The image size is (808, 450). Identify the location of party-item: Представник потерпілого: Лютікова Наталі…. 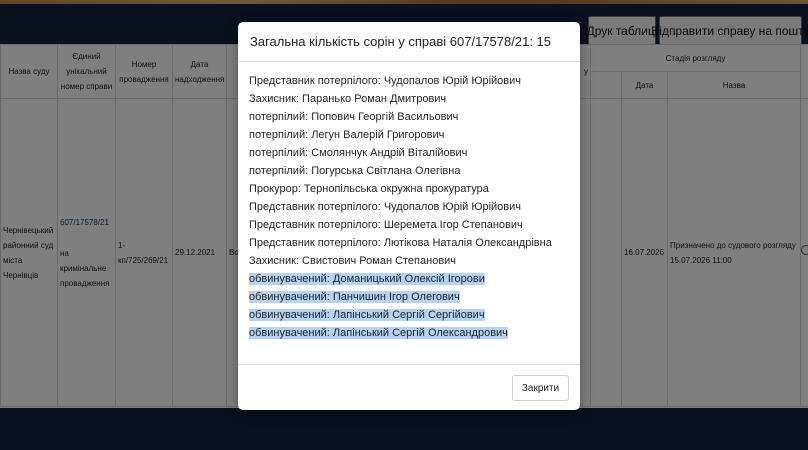
(400, 243).